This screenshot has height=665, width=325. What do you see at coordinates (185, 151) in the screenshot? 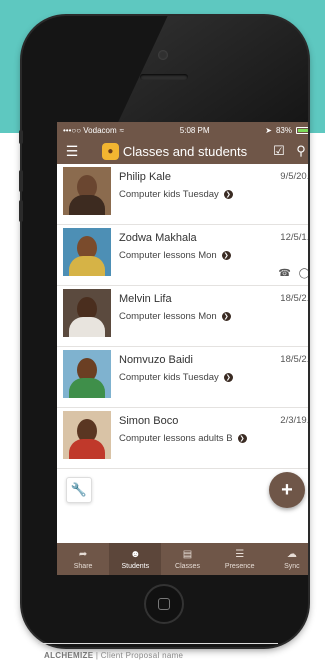
I see `page-title: Classes and students` at bounding box center [185, 151].